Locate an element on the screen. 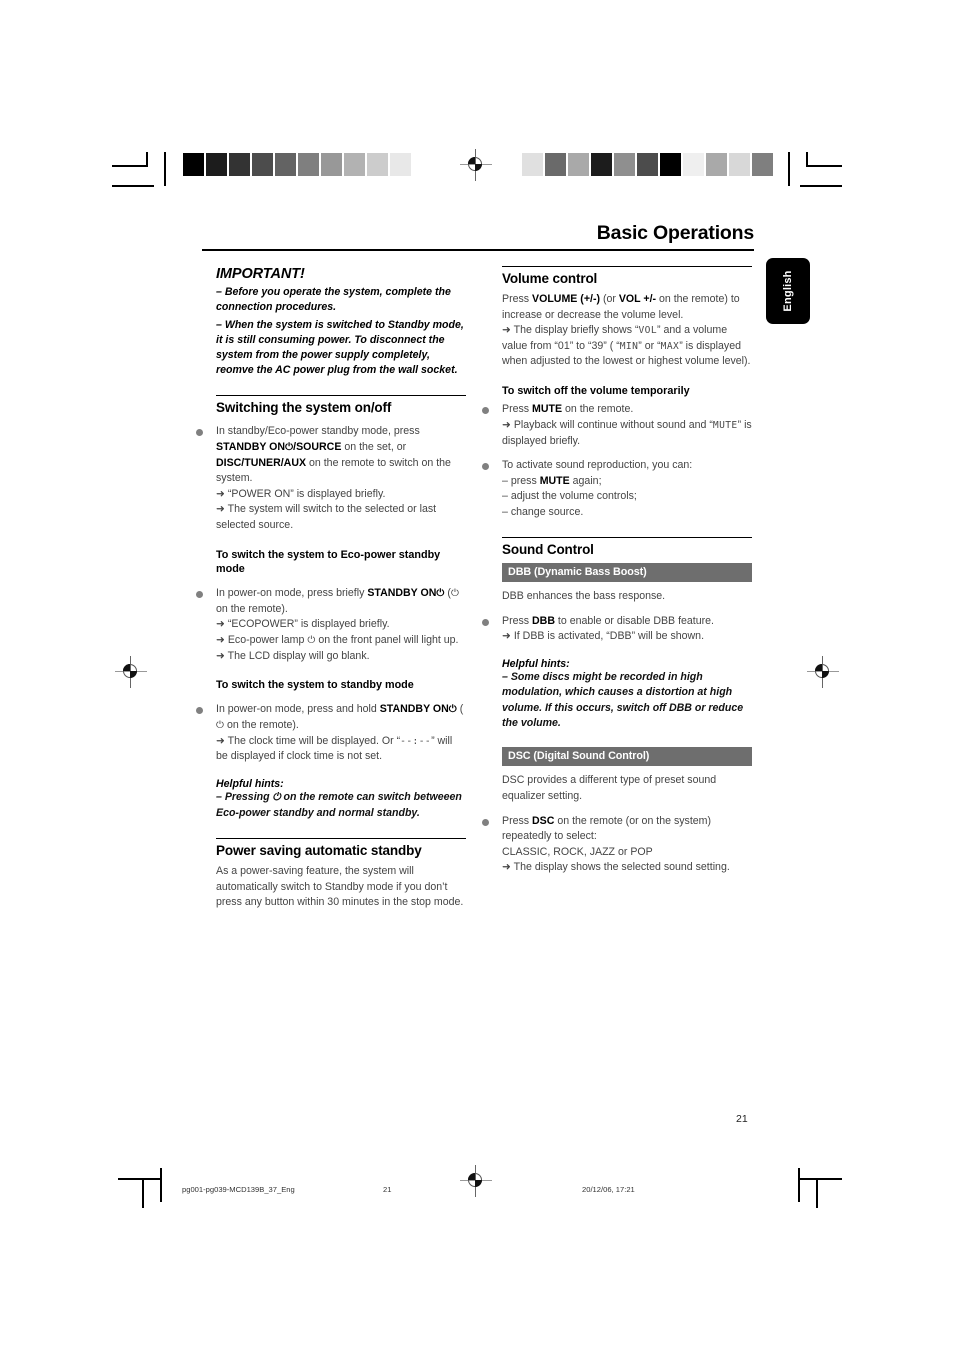 The height and width of the screenshot is (1351, 954). volume-mid-1: (or is located at coordinates (609, 299).